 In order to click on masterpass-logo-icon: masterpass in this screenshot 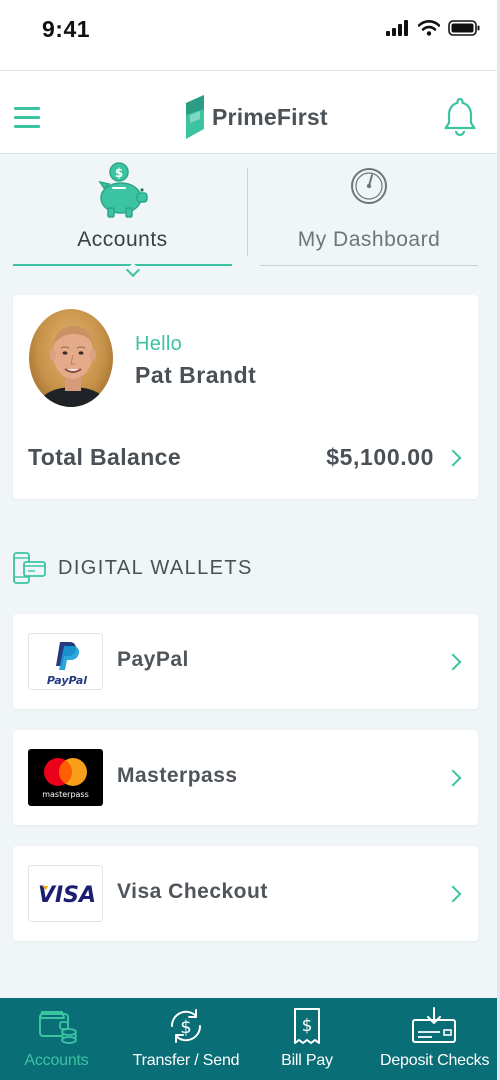, I will do `click(65, 778)`.